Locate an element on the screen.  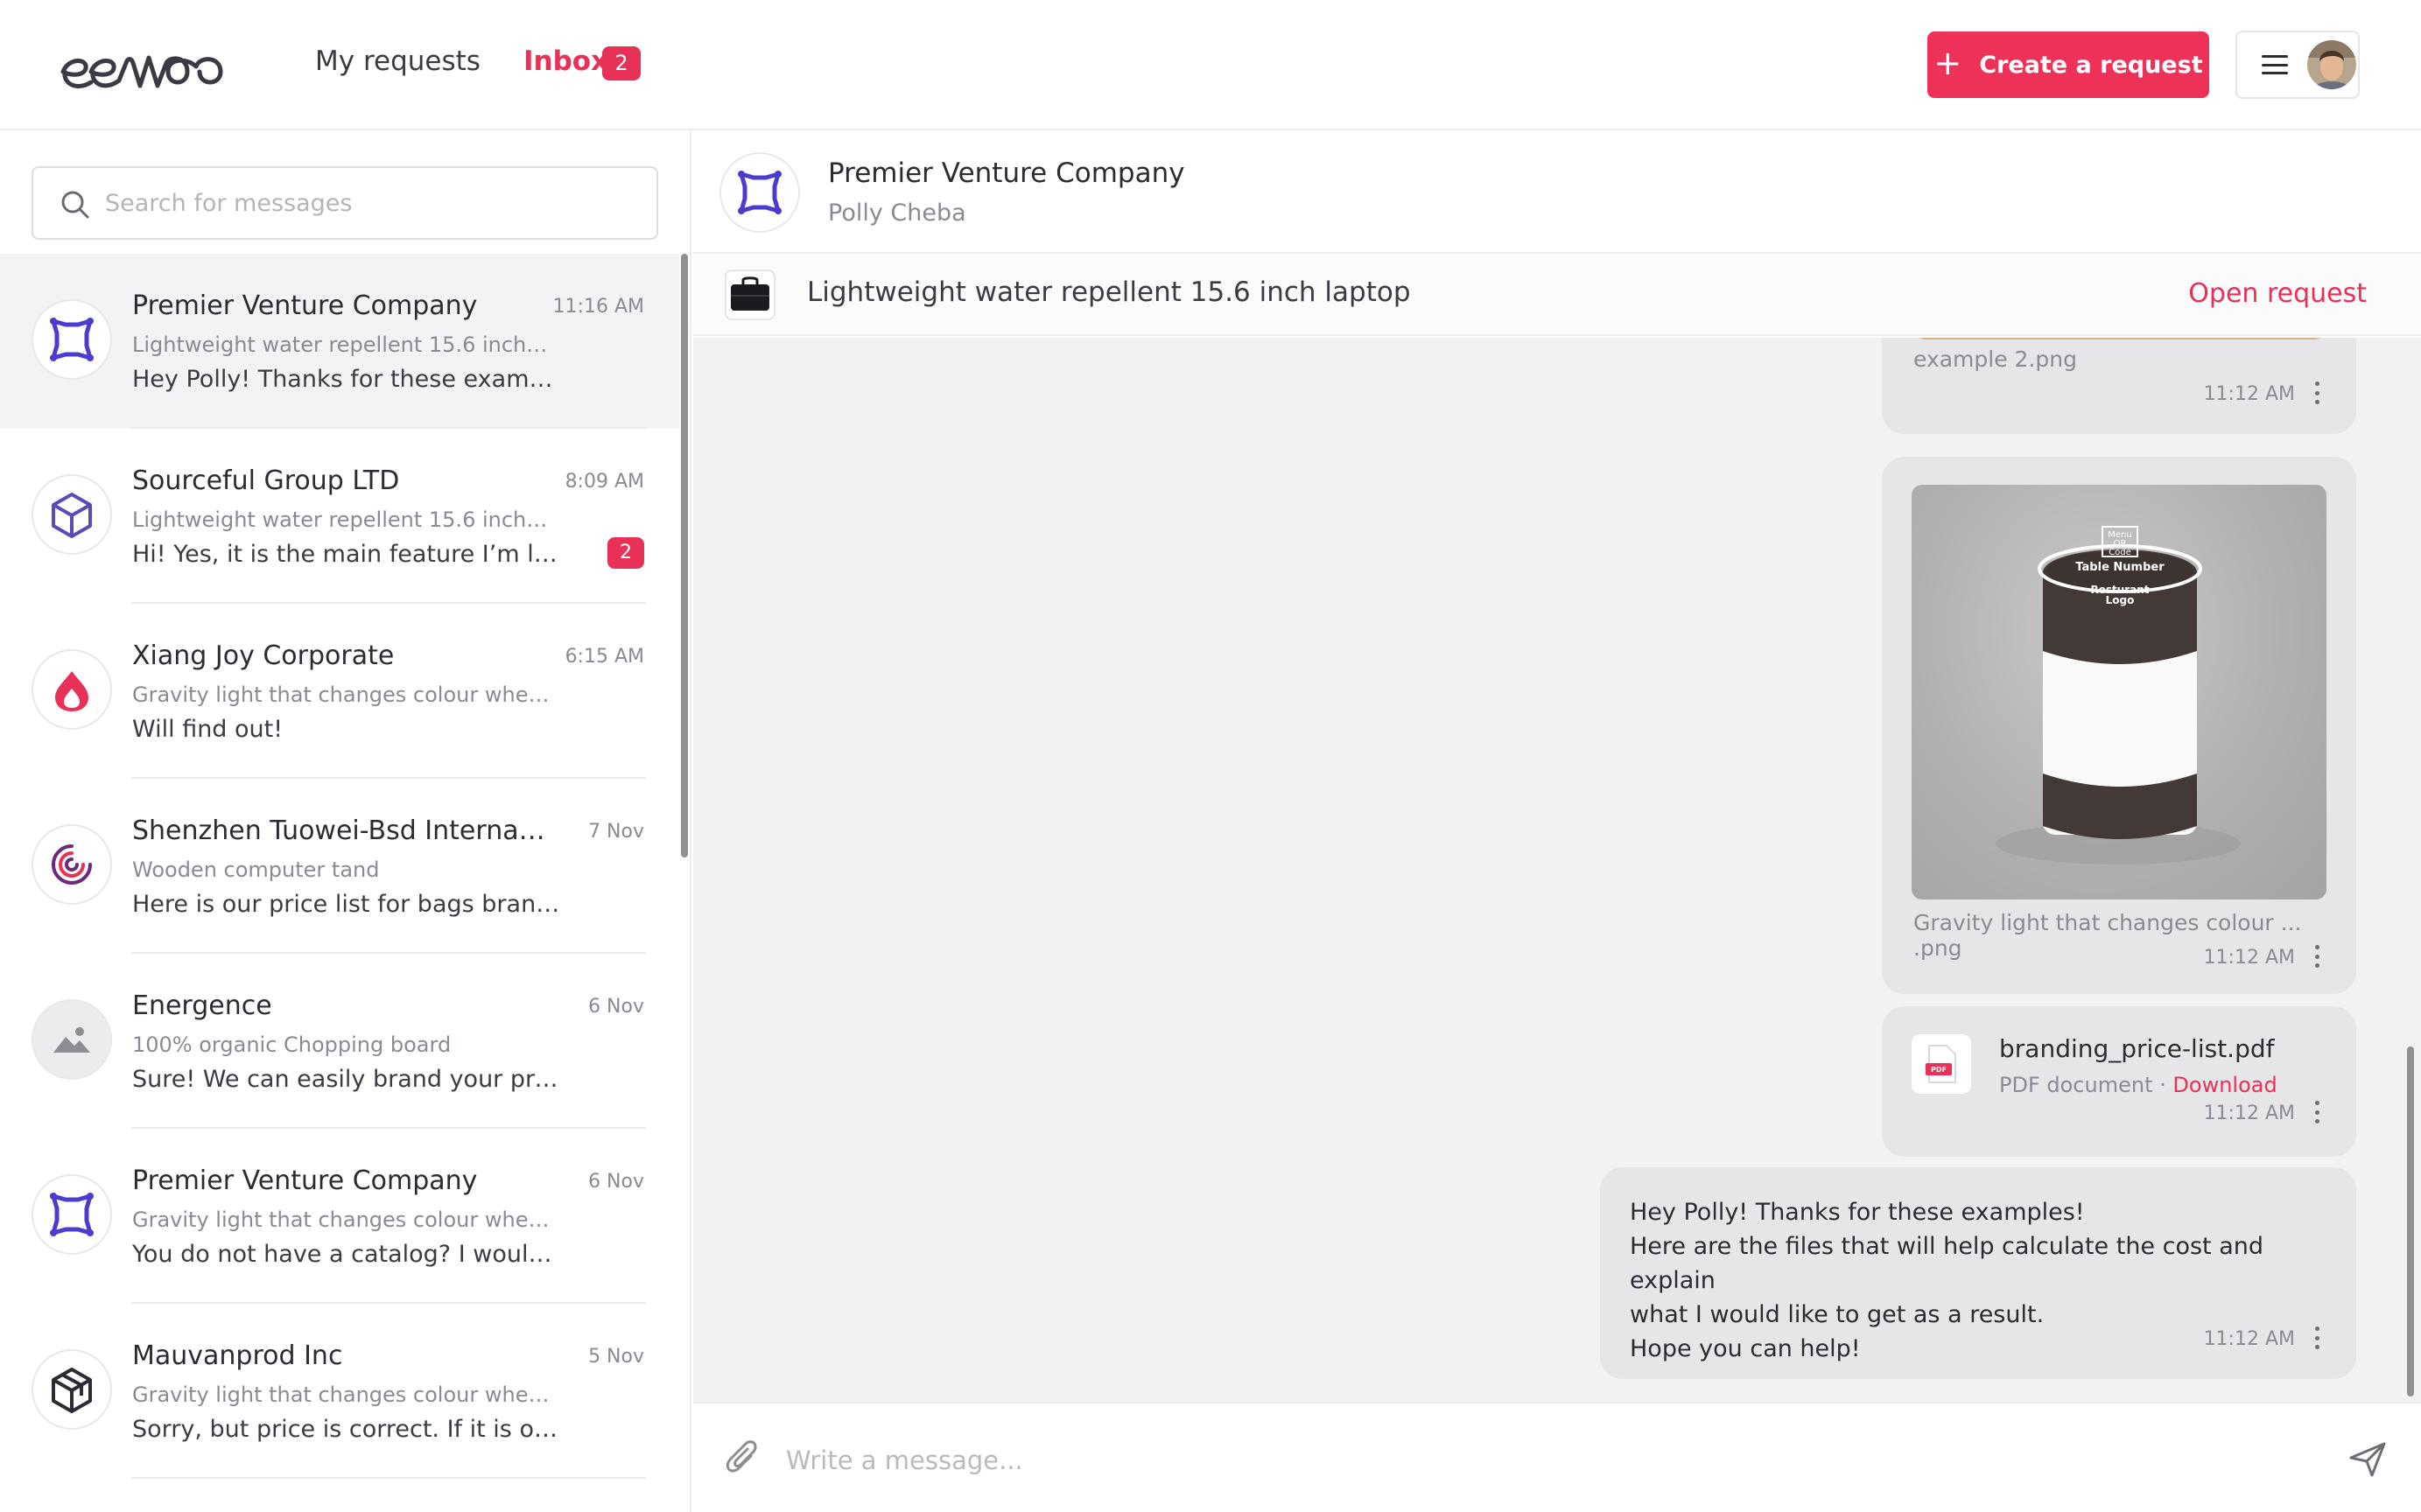
thread-scrollbar is located at coordinates (2410, 1221).